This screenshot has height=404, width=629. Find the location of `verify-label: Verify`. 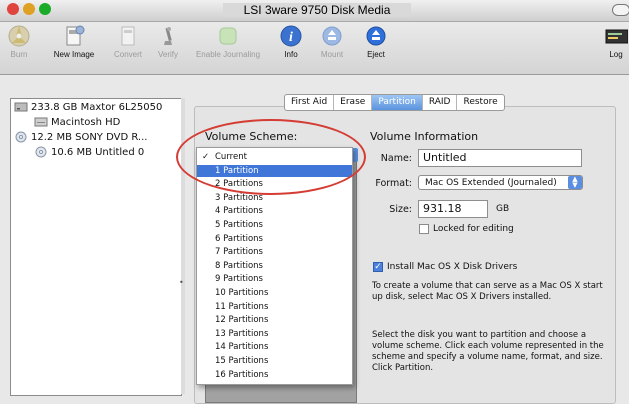

verify-label: Verify is located at coordinates (167, 54).